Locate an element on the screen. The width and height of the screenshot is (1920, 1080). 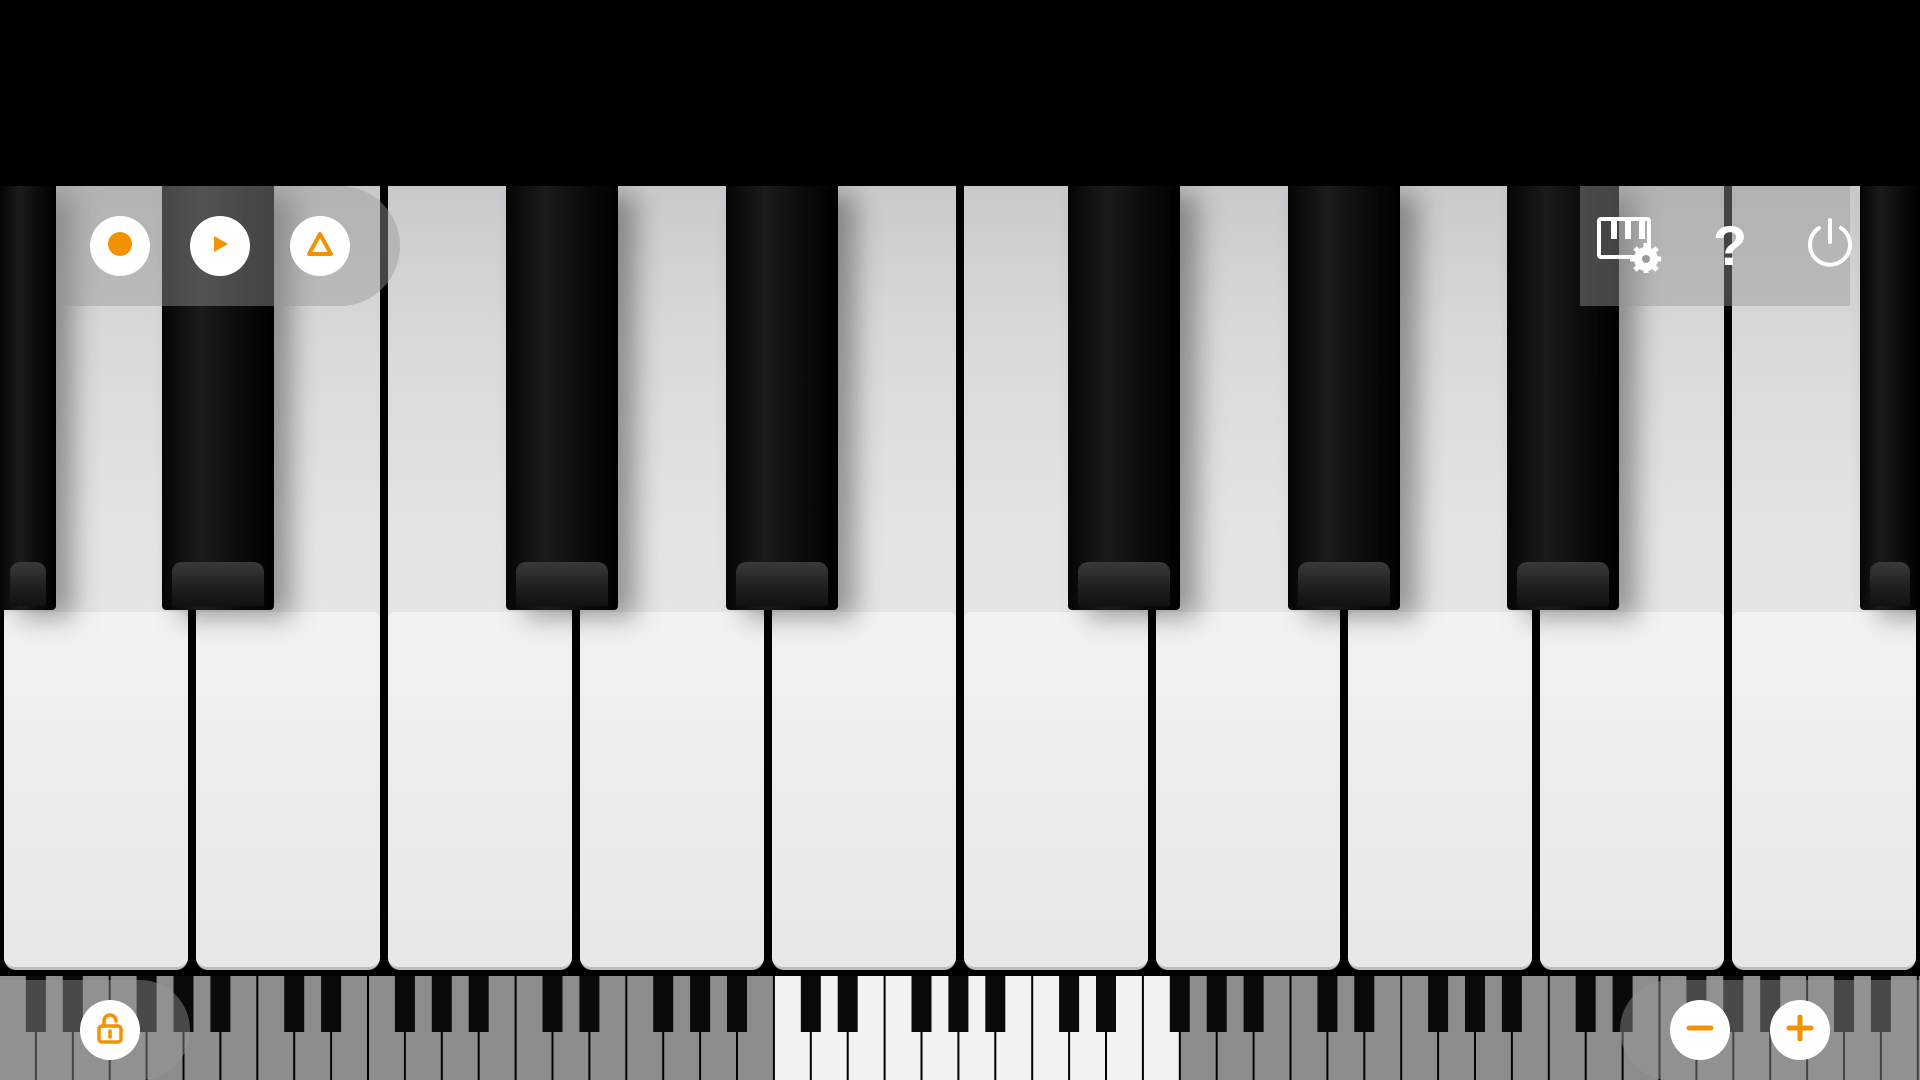
keyboard-settings-icon is located at coordinates (1628, 245).